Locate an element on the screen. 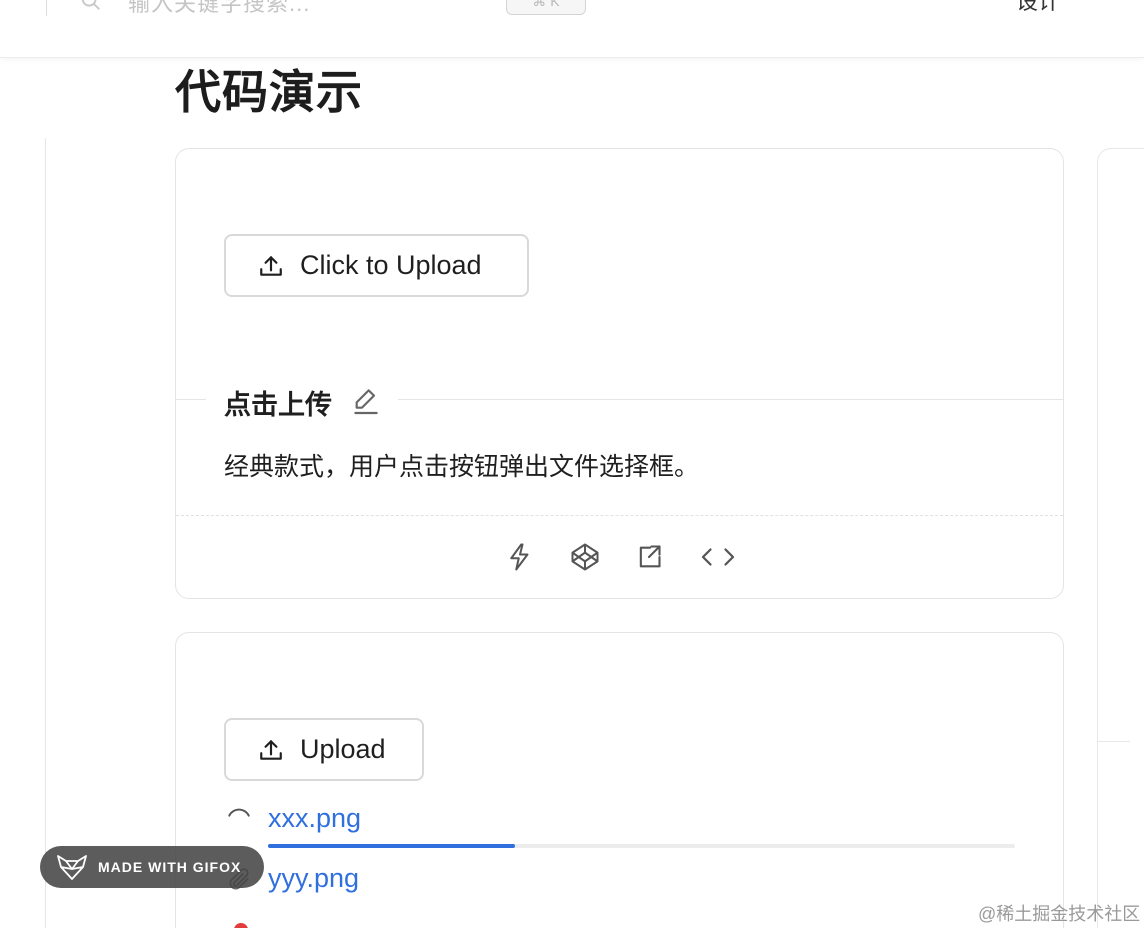 This screenshot has height=928, width=1144. upload-button: Upload is located at coordinates (324, 749).